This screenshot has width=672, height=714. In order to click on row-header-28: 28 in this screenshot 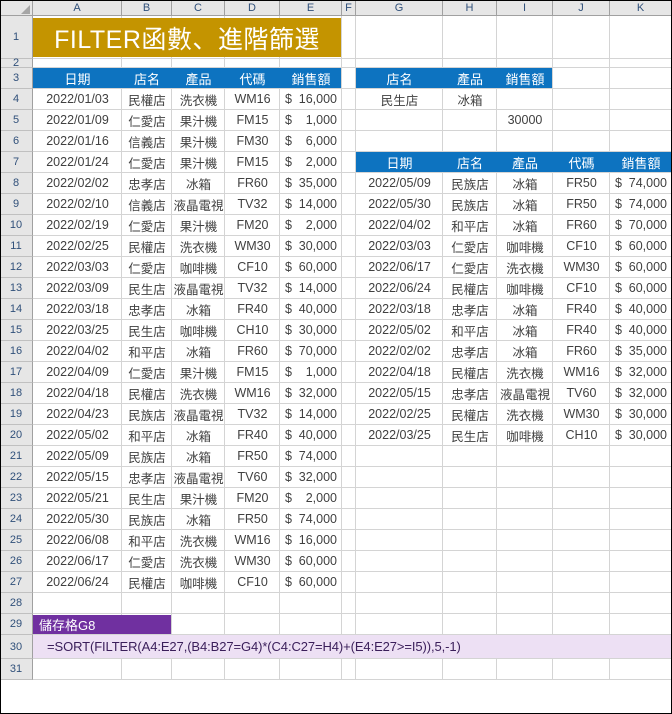, I will do `click(16, 603)`.